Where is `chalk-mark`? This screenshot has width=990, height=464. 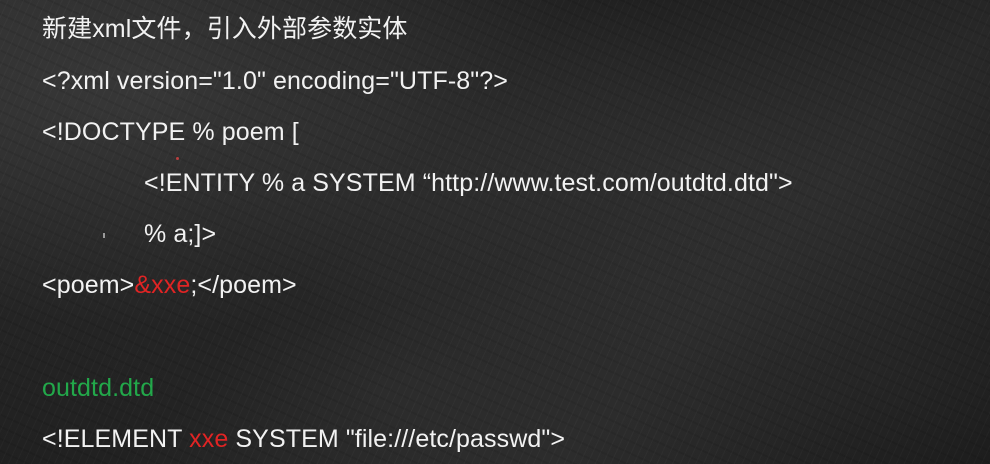 chalk-mark is located at coordinates (104, 235).